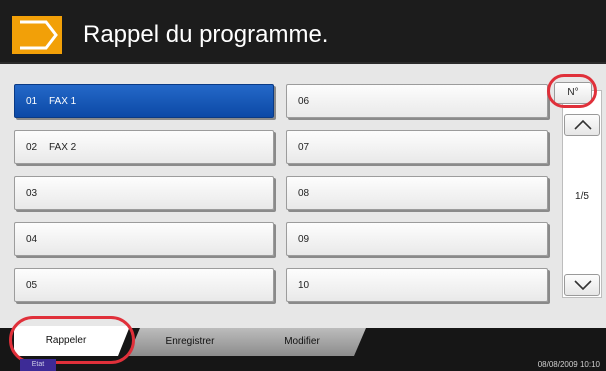  Describe the element at coordinates (32, 101) in the screenshot. I see `program-number: 01` at that location.